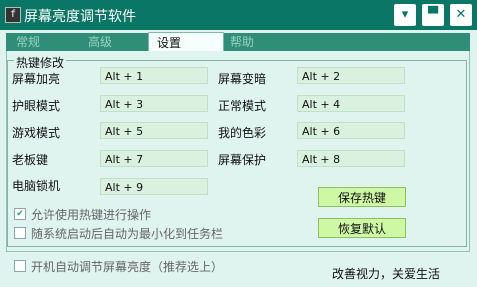  I want to click on auto-adjust-checkbox, so click(20, 266).